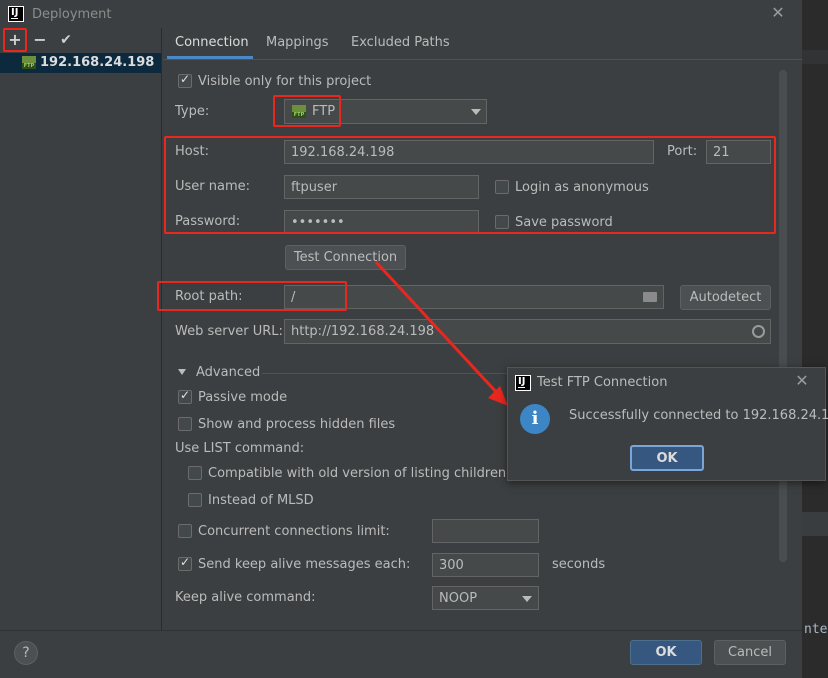  What do you see at coordinates (535, 419) in the screenshot?
I see `info-icon: i` at bounding box center [535, 419].